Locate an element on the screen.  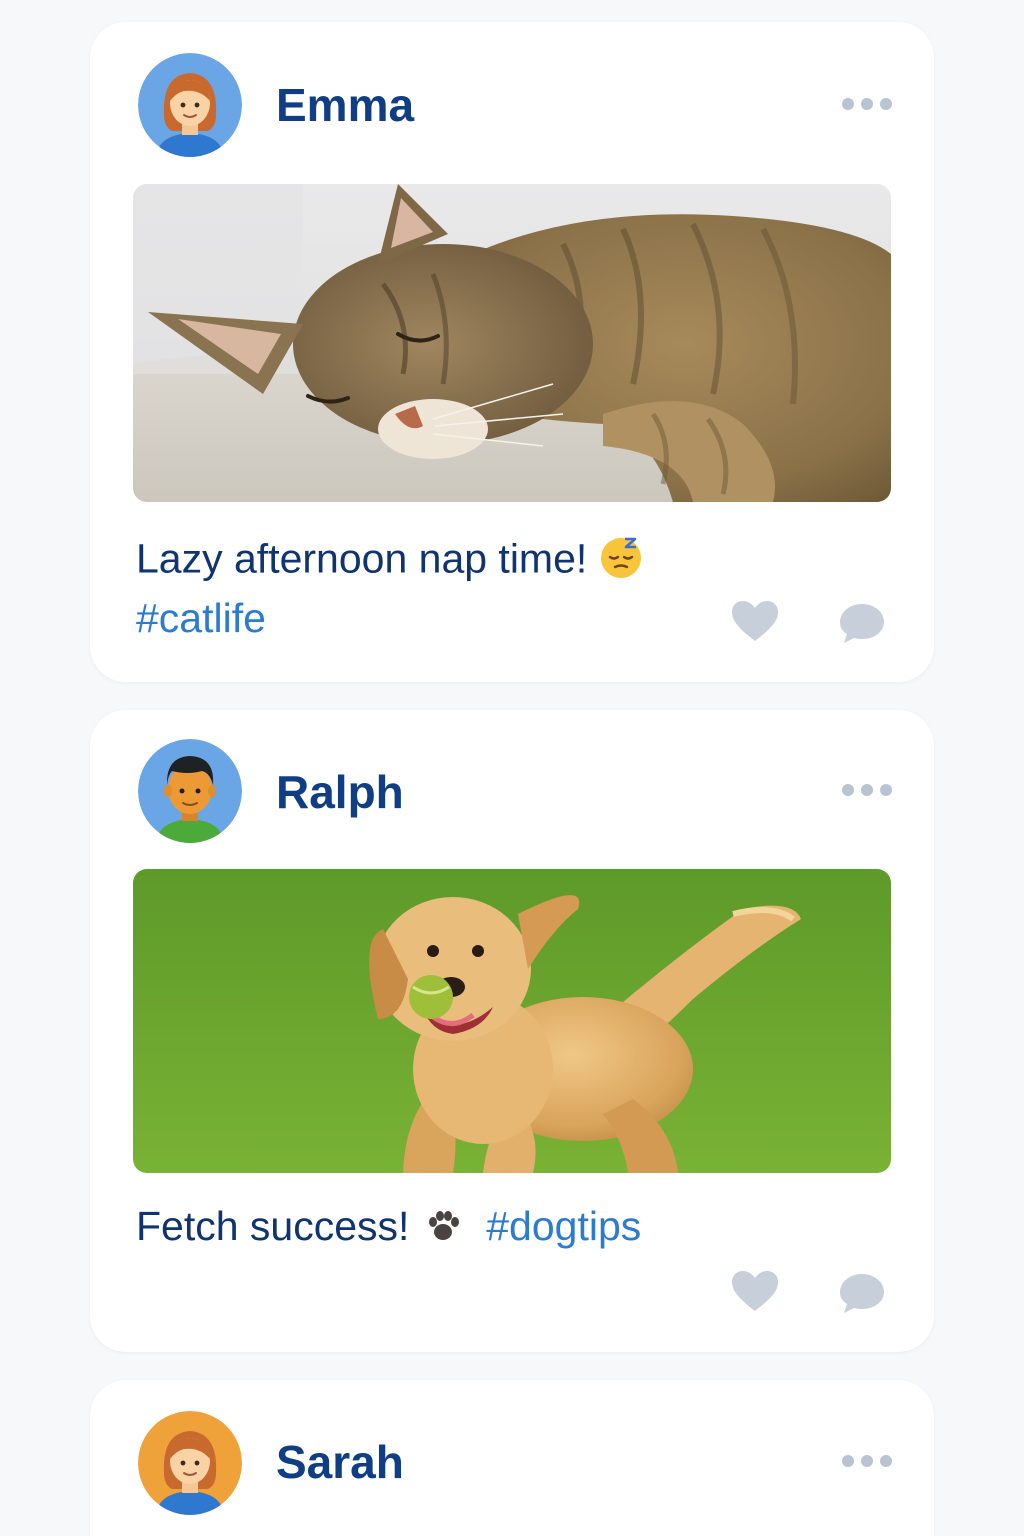
post-caption: Fetch success! #dogtips is located at coordinates (388, 1228).